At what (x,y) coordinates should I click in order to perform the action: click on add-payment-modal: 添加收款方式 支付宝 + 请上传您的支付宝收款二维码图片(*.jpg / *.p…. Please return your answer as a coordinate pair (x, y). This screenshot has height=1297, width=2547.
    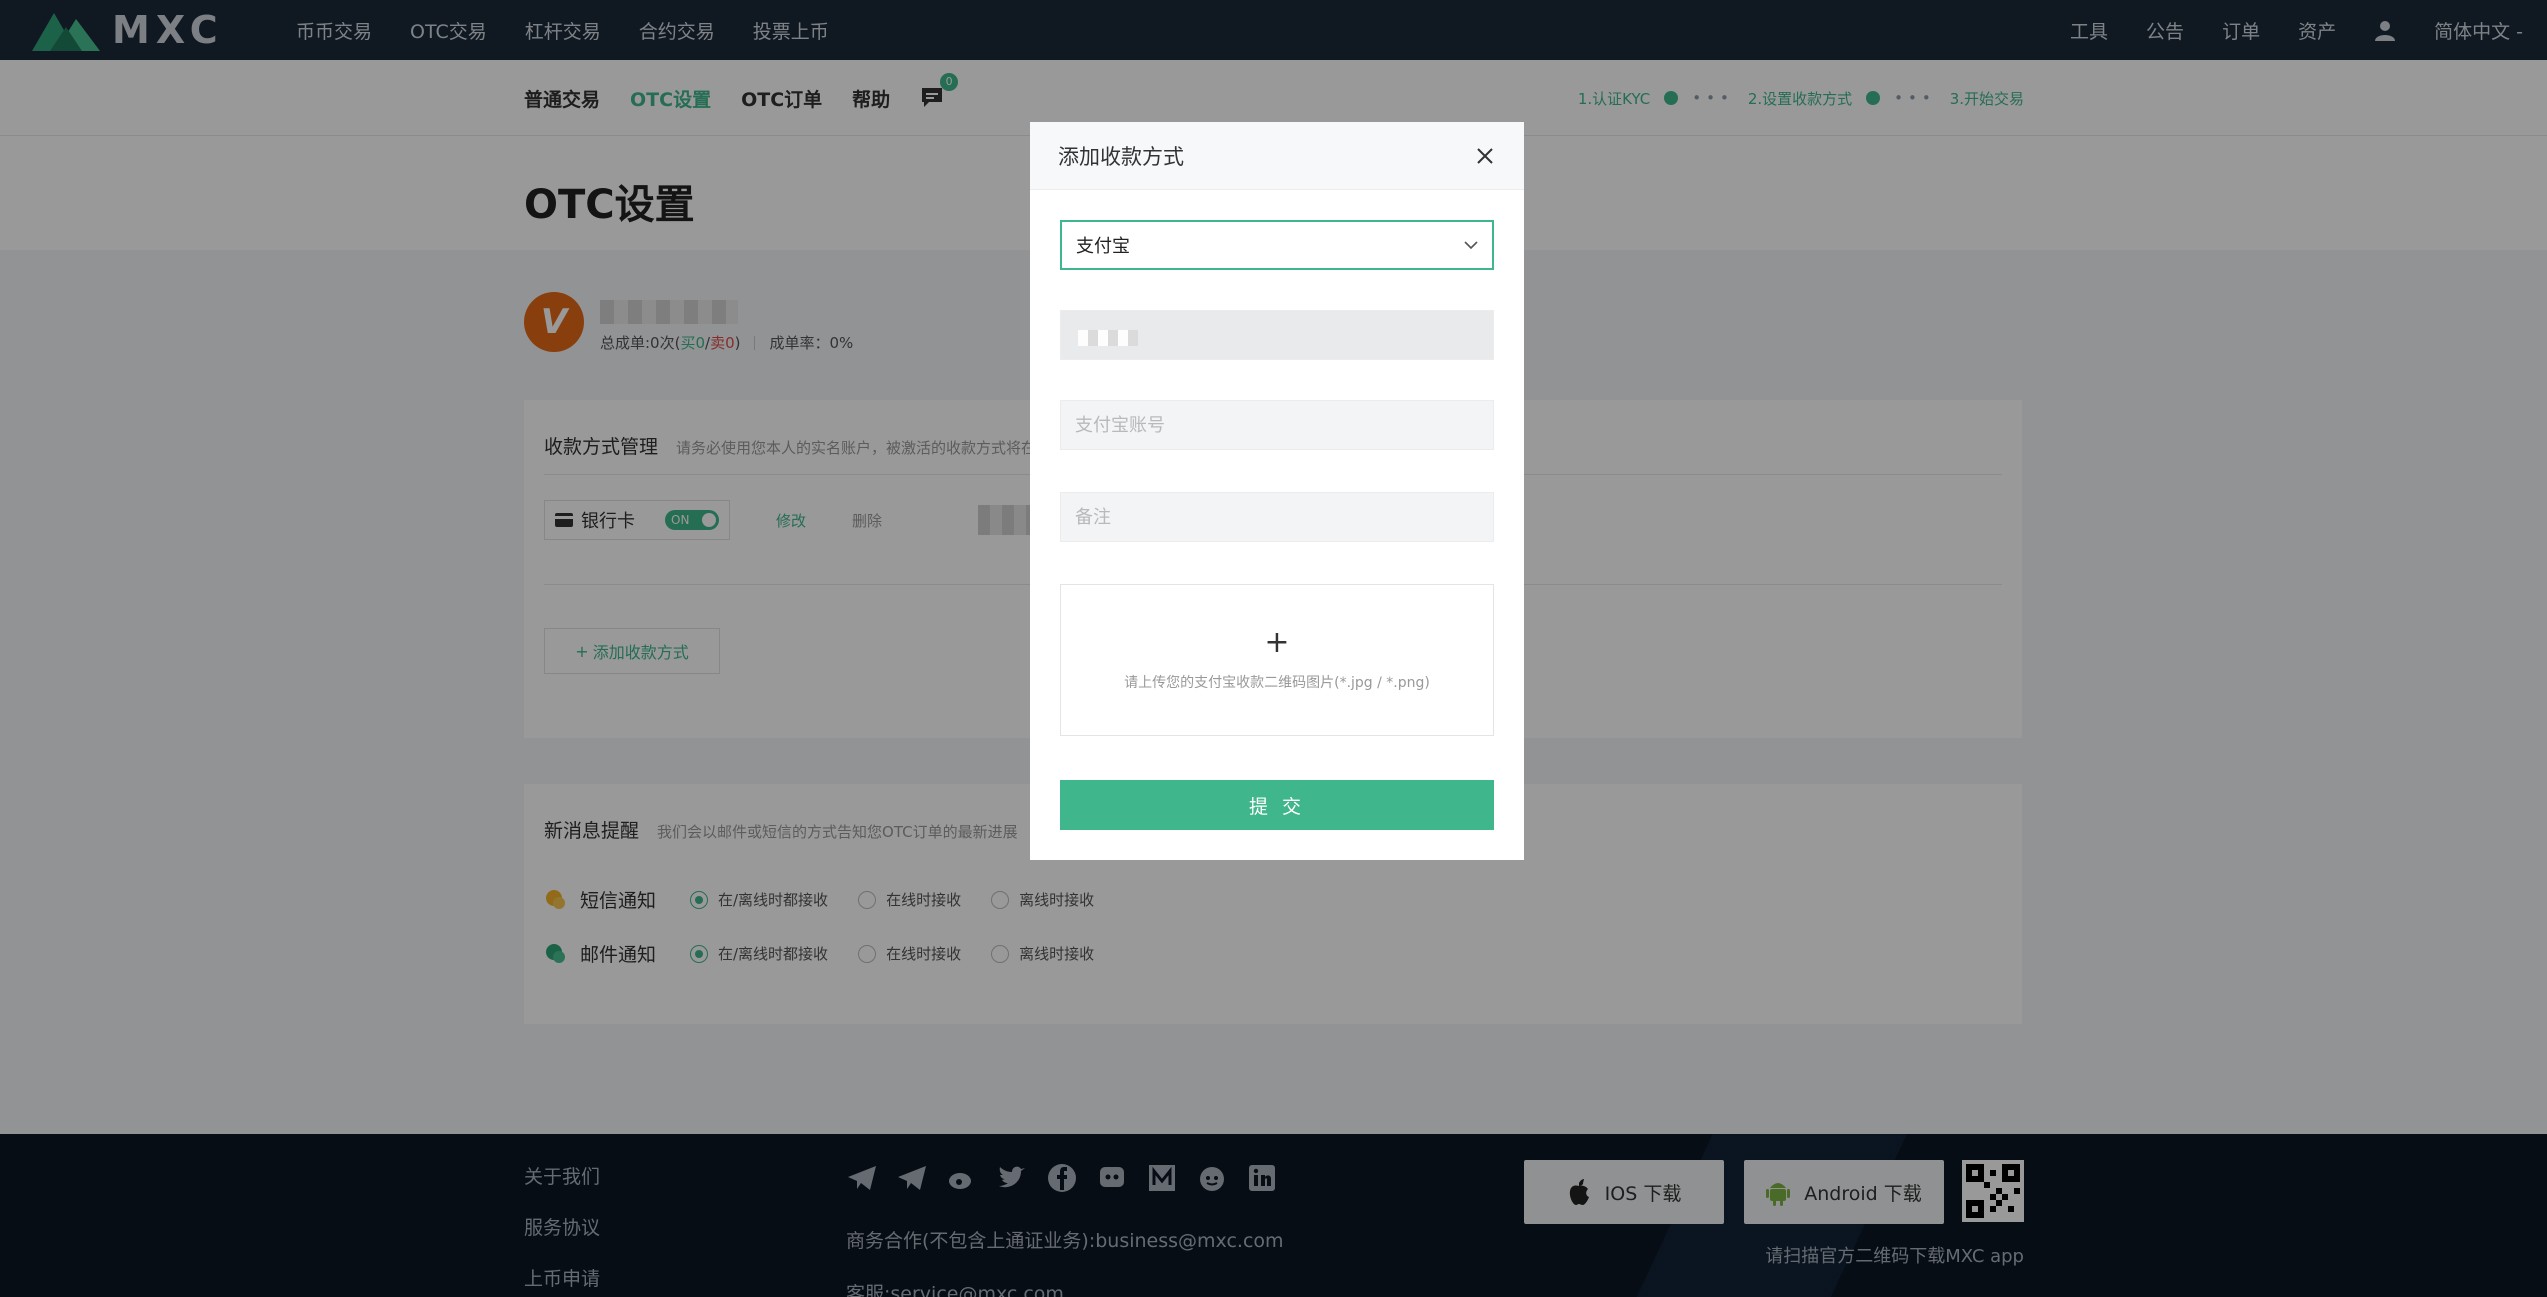
    Looking at the image, I should click on (1277, 491).